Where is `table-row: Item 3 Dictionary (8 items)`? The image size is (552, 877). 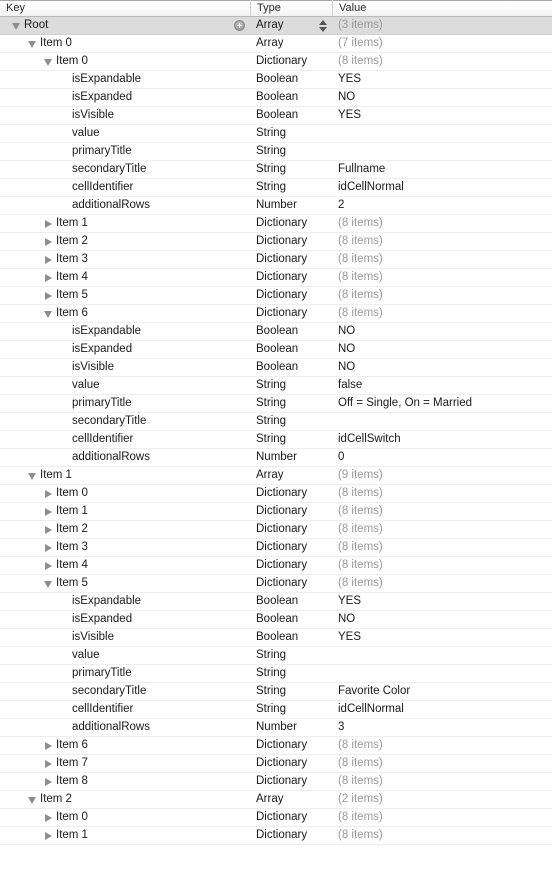
table-row: Item 3 Dictionary (8 items) is located at coordinates (276, 260).